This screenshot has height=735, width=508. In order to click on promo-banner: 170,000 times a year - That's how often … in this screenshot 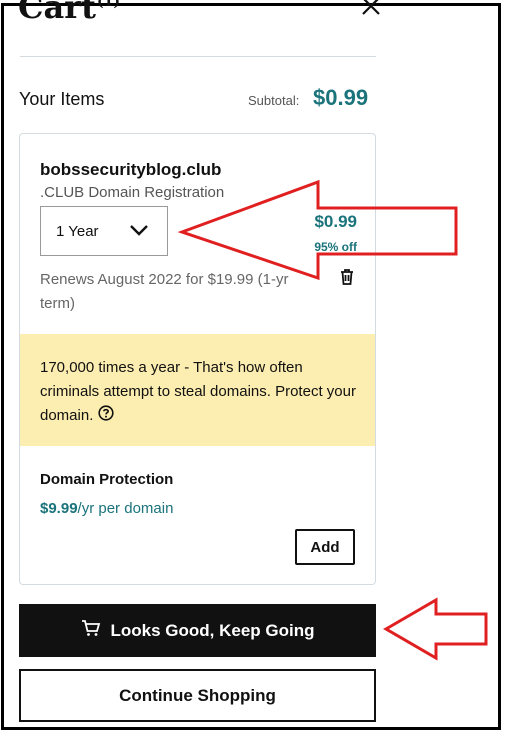, I will do `click(197, 390)`.